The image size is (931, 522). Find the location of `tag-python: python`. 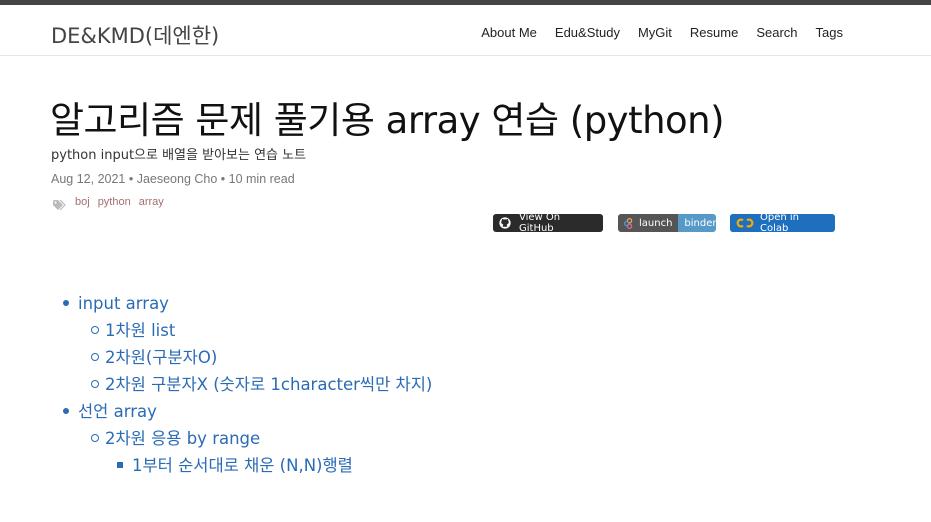

tag-python: python is located at coordinates (114, 202).